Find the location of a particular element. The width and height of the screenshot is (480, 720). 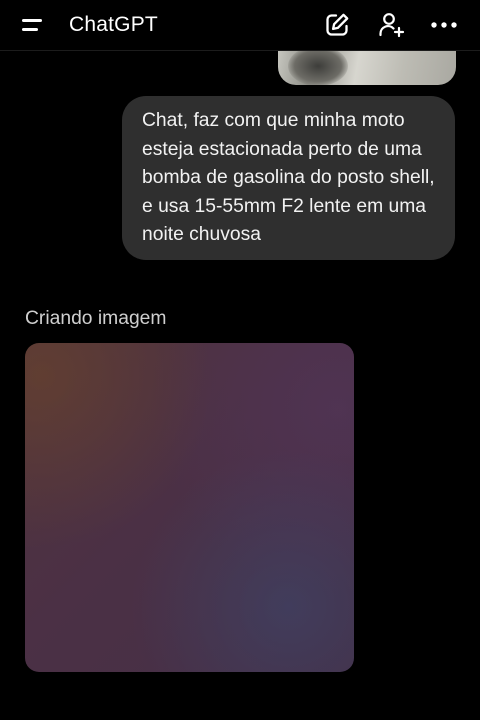

assistant-status-text: Criando imagem is located at coordinates (96, 318).